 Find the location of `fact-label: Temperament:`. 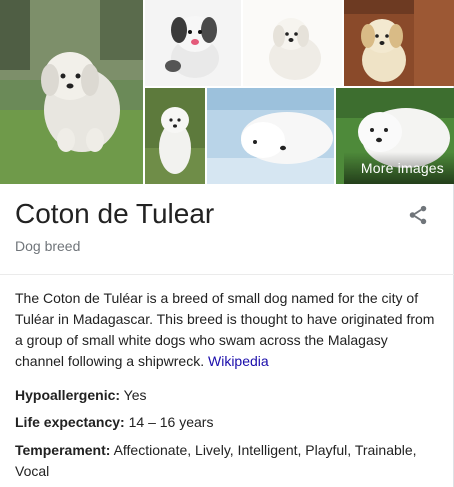

fact-label: Temperament: is located at coordinates (62, 450).